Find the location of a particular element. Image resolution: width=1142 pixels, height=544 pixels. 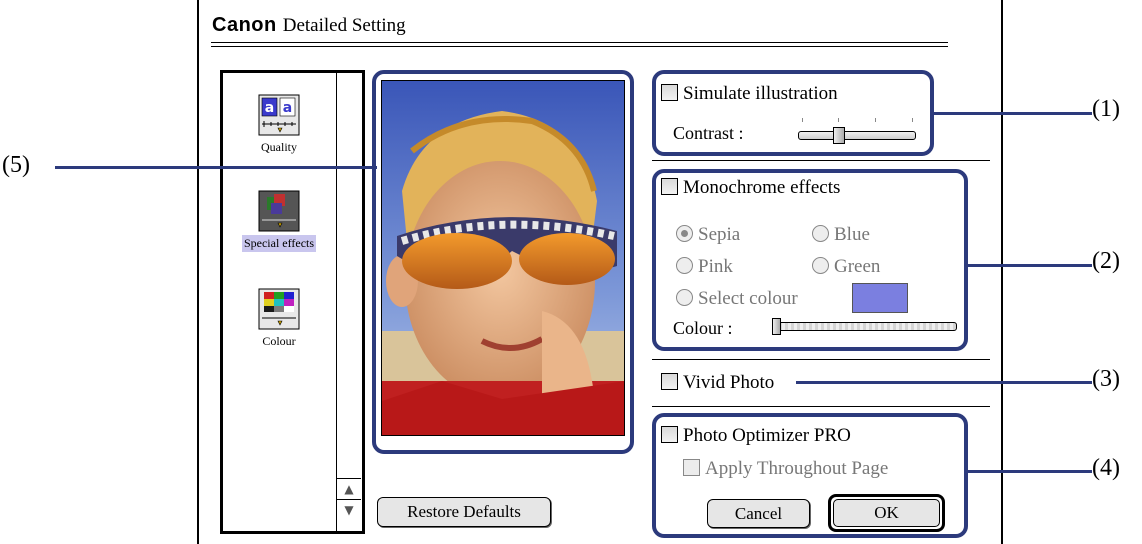

radio-pink: Pink is located at coordinates (704, 267).